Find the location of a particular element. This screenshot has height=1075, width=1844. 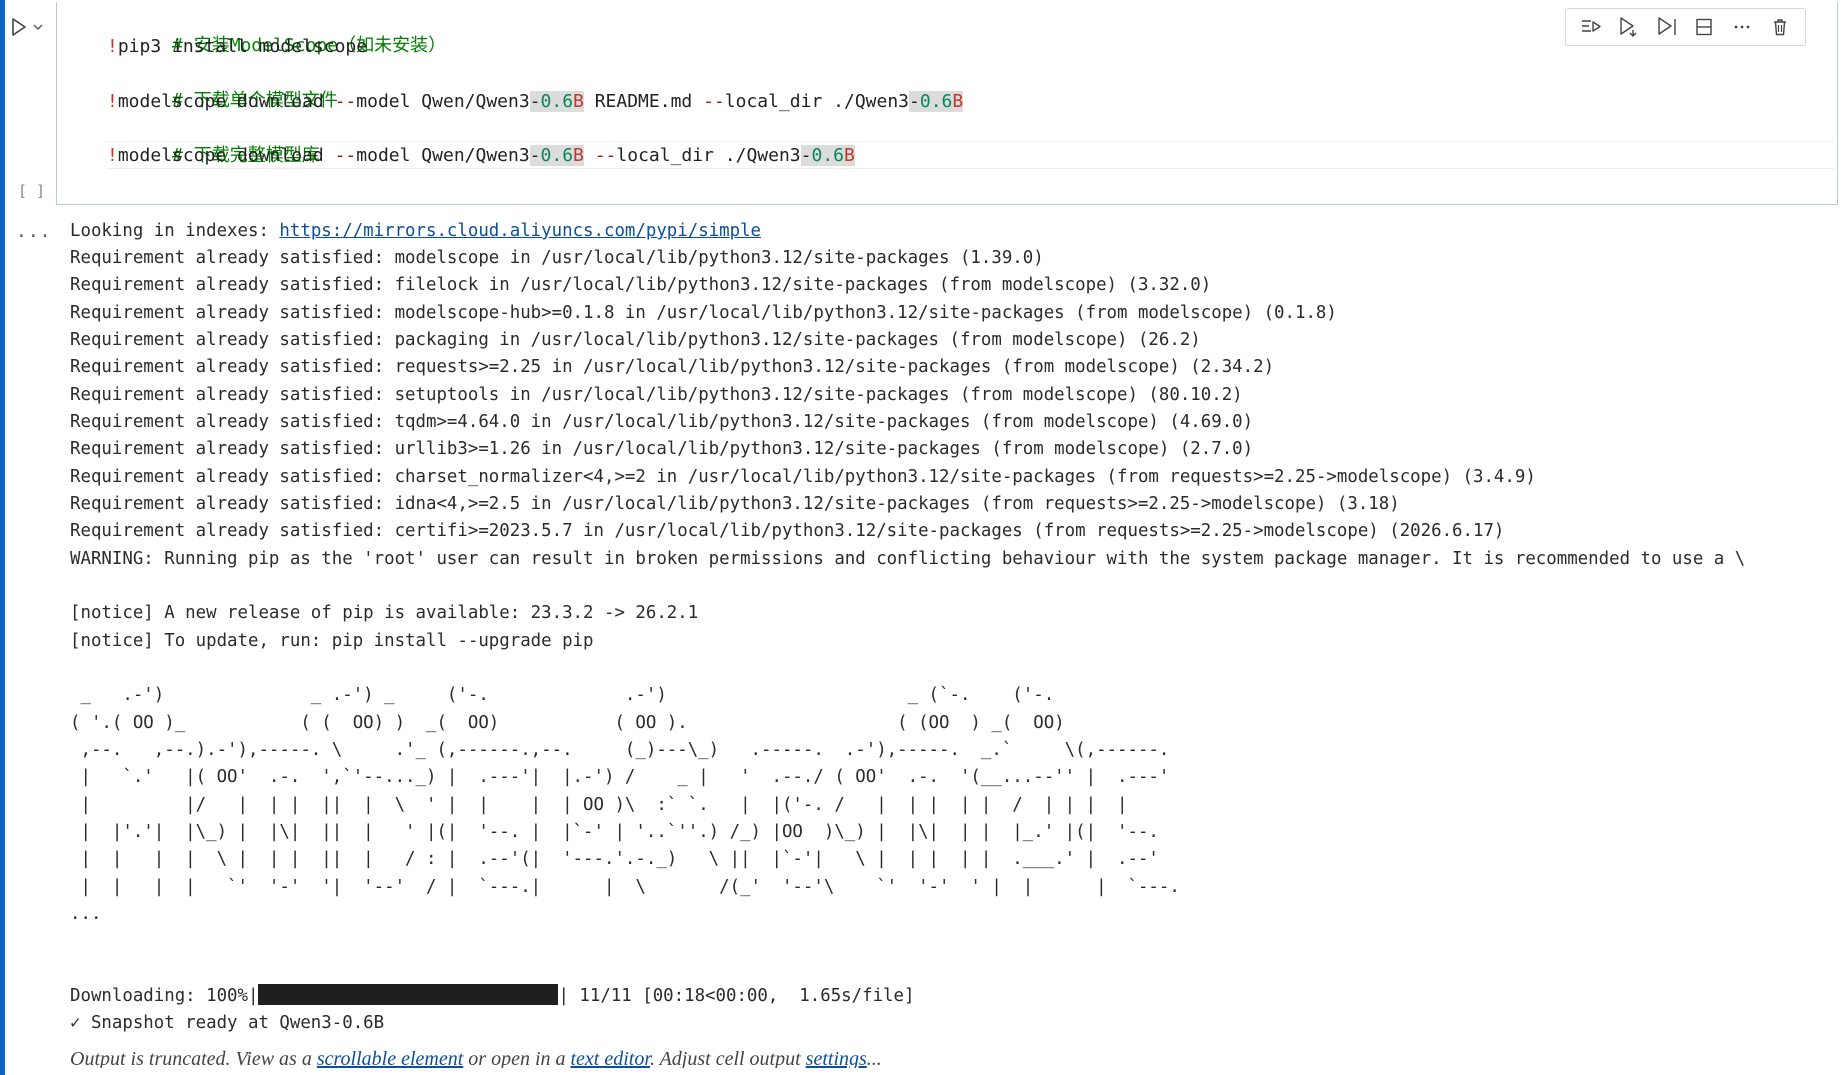

code-line: # 下载完整模型库 is located at coordinates (213, 140).